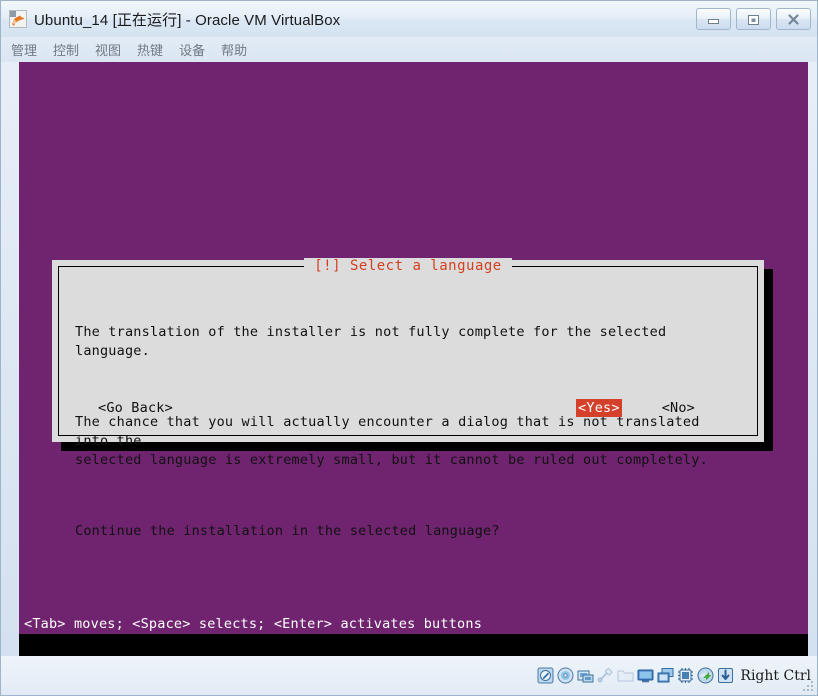 The width and height of the screenshot is (818, 696). I want to click on window-controls, so click(753, 19).